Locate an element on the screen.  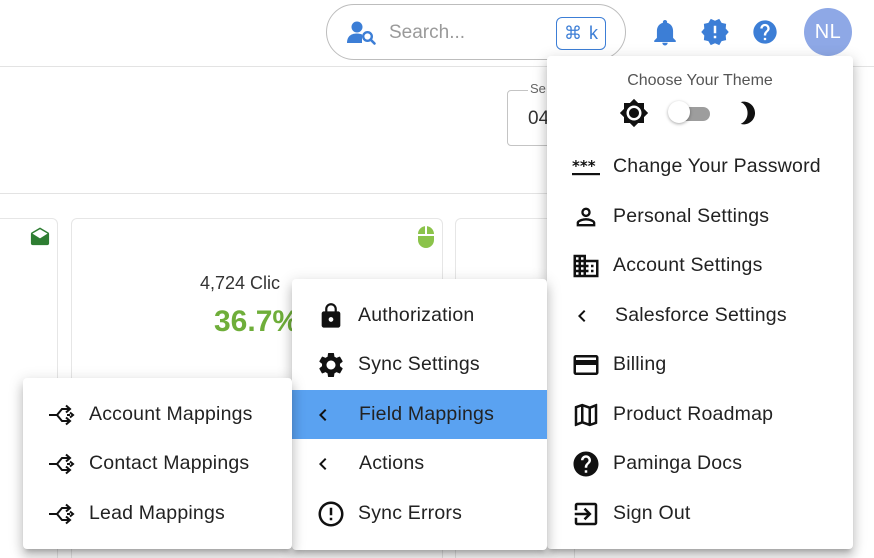
menu-item-account-mappings: Account Mappings is located at coordinates (157, 414).